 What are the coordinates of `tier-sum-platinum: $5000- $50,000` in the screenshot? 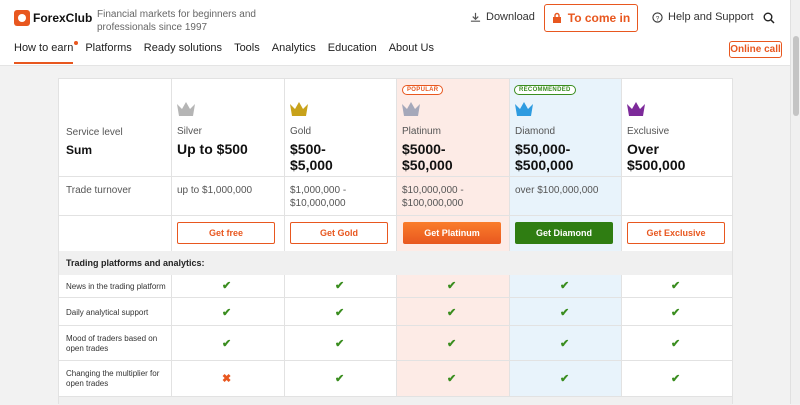 It's located at (427, 157).